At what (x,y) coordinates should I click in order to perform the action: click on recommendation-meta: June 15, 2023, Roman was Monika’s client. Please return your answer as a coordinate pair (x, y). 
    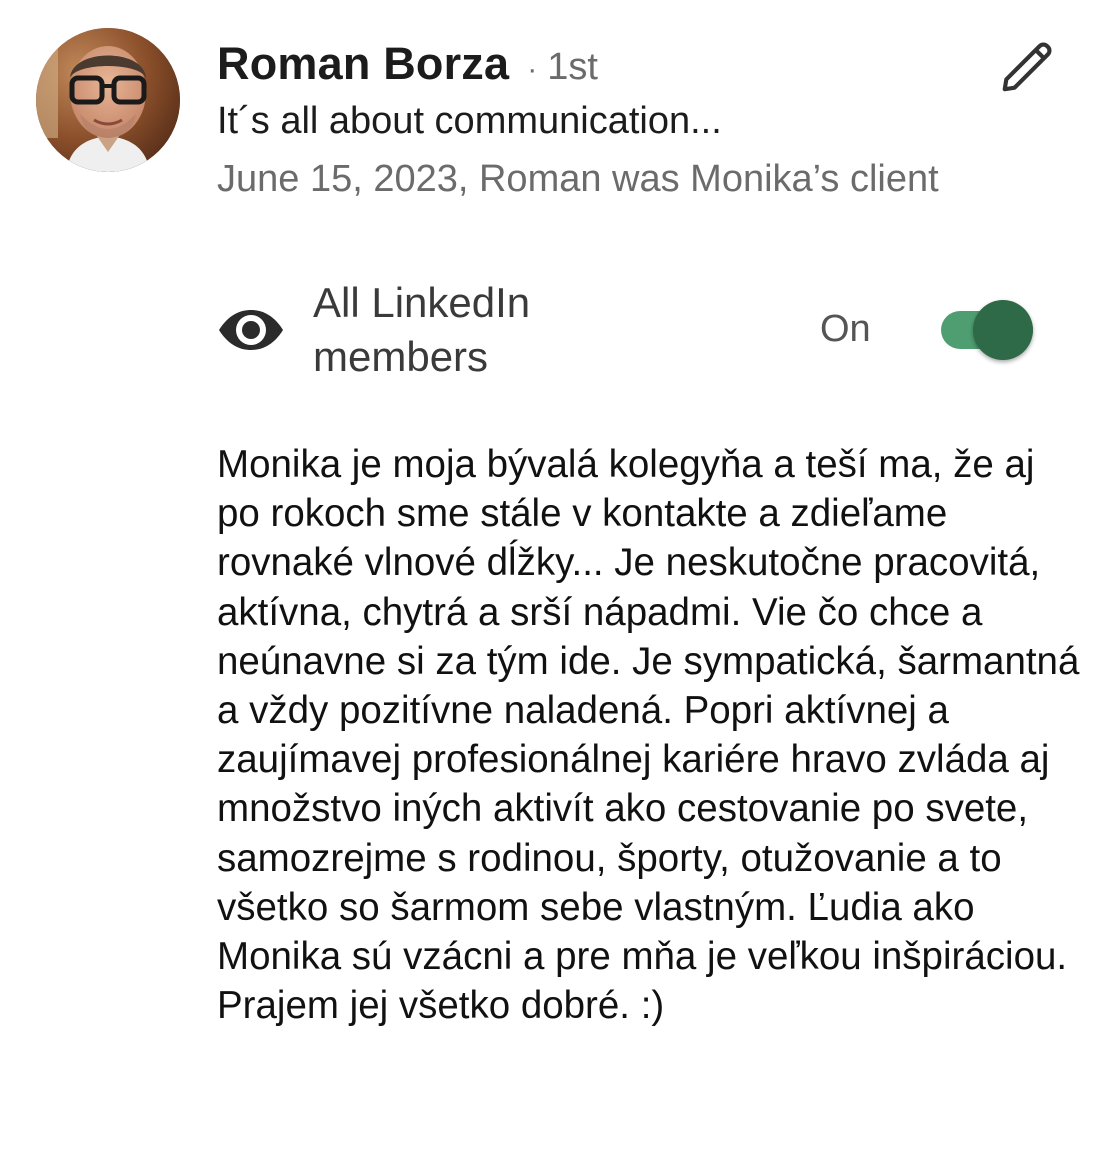
    Looking at the image, I should click on (578, 179).